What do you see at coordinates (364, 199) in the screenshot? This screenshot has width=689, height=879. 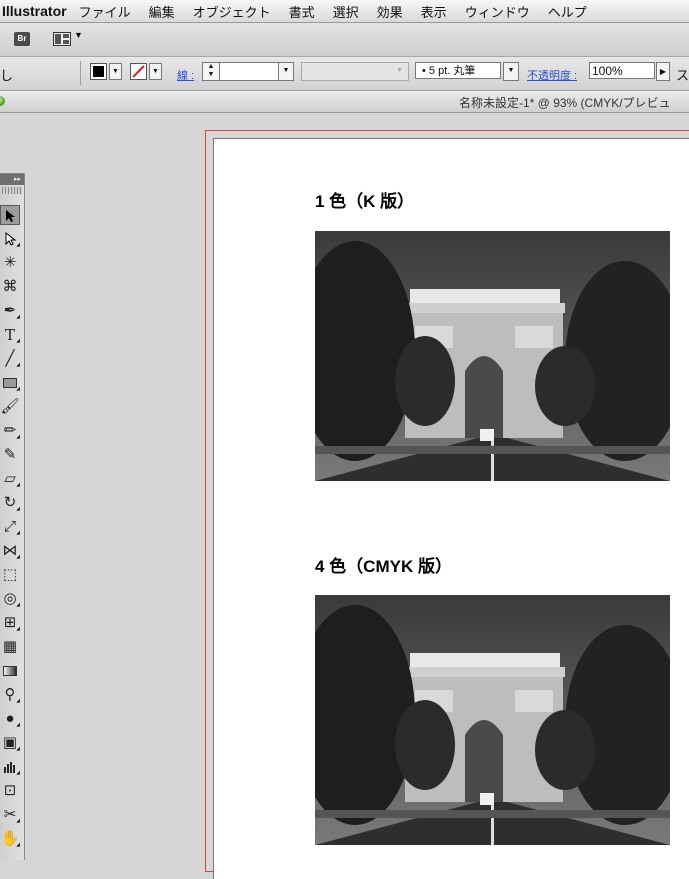 I see `heading-k-plate: 1 色（K 版）` at bounding box center [364, 199].